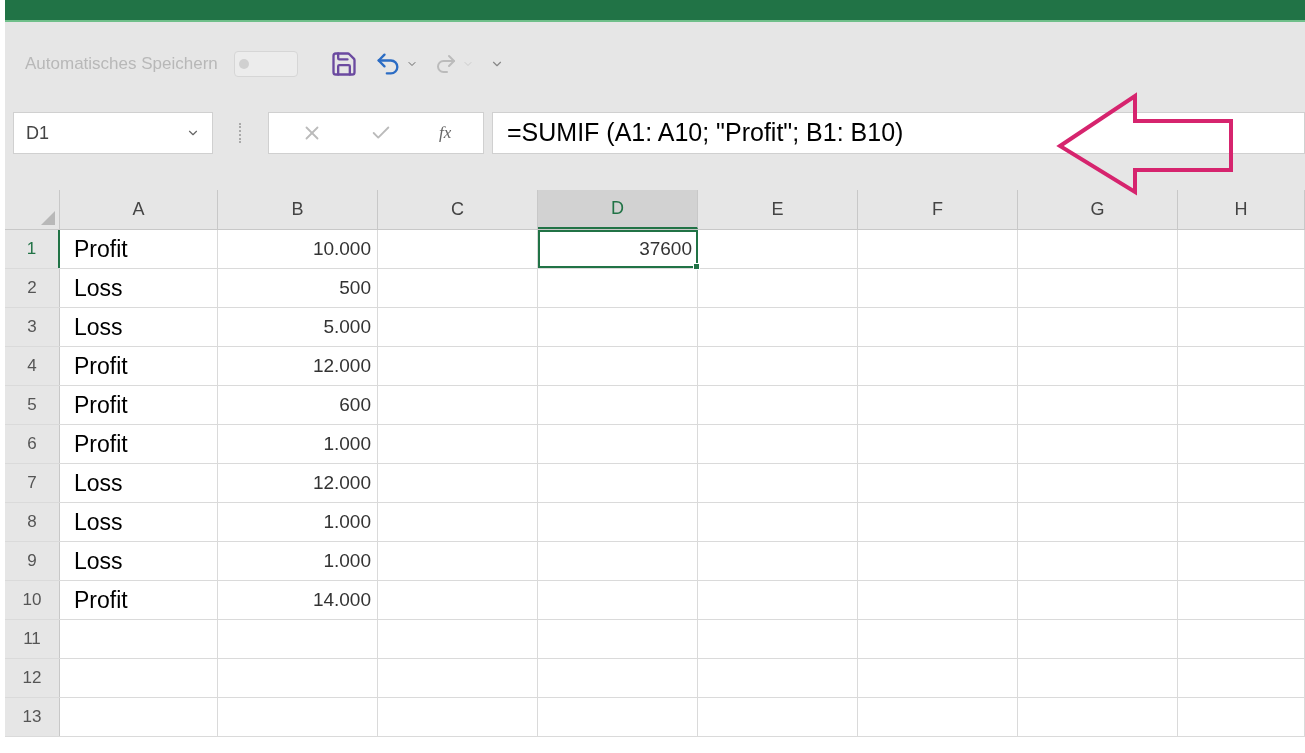  Describe the element at coordinates (32, 366) in the screenshot. I see `row-header: 4` at that location.